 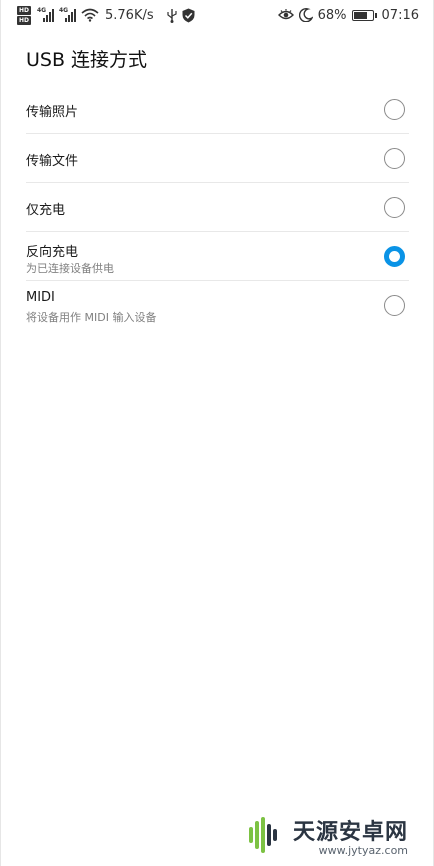 What do you see at coordinates (188, 15) in the screenshot?
I see `shield-icon` at bounding box center [188, 15].